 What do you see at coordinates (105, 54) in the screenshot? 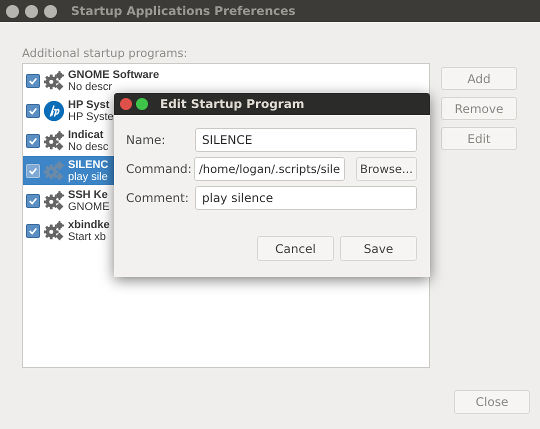
I see `list-label: Additional startup programs:` at bounding box center [105, 54].